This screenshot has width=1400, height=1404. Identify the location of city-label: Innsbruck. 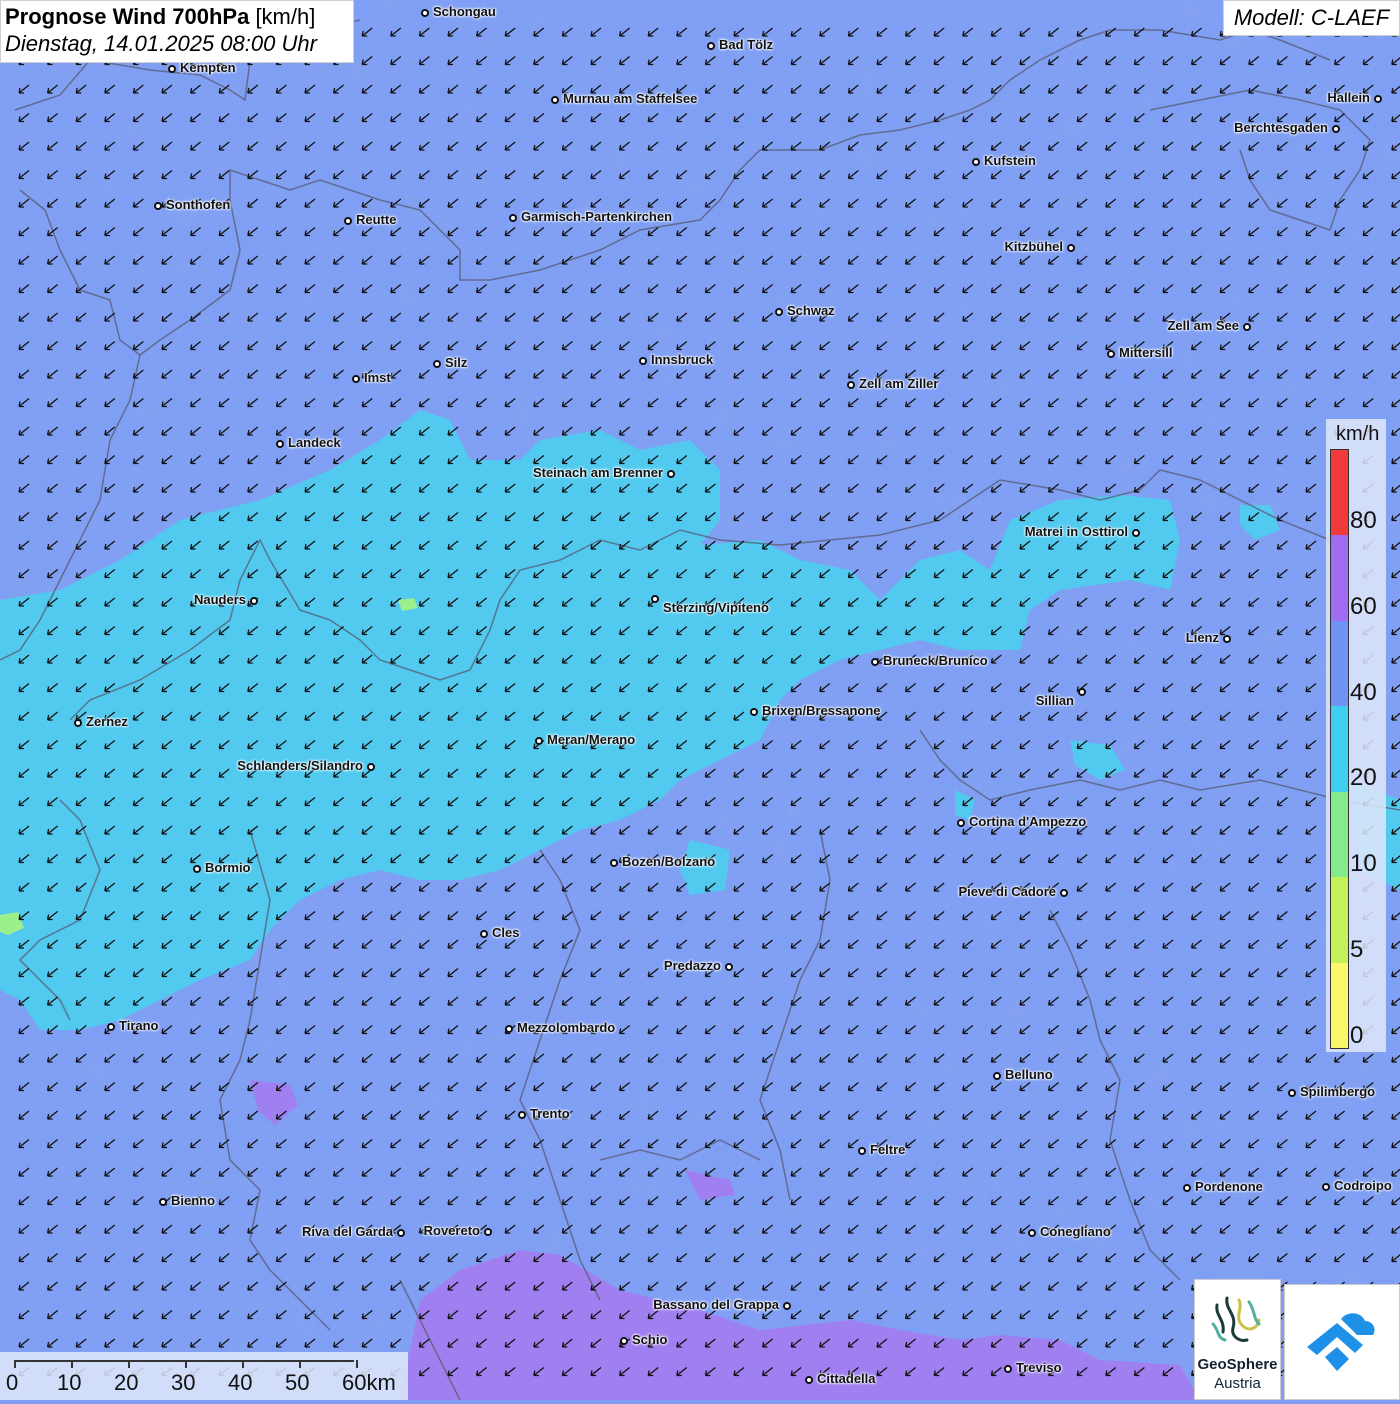
(682, 359).